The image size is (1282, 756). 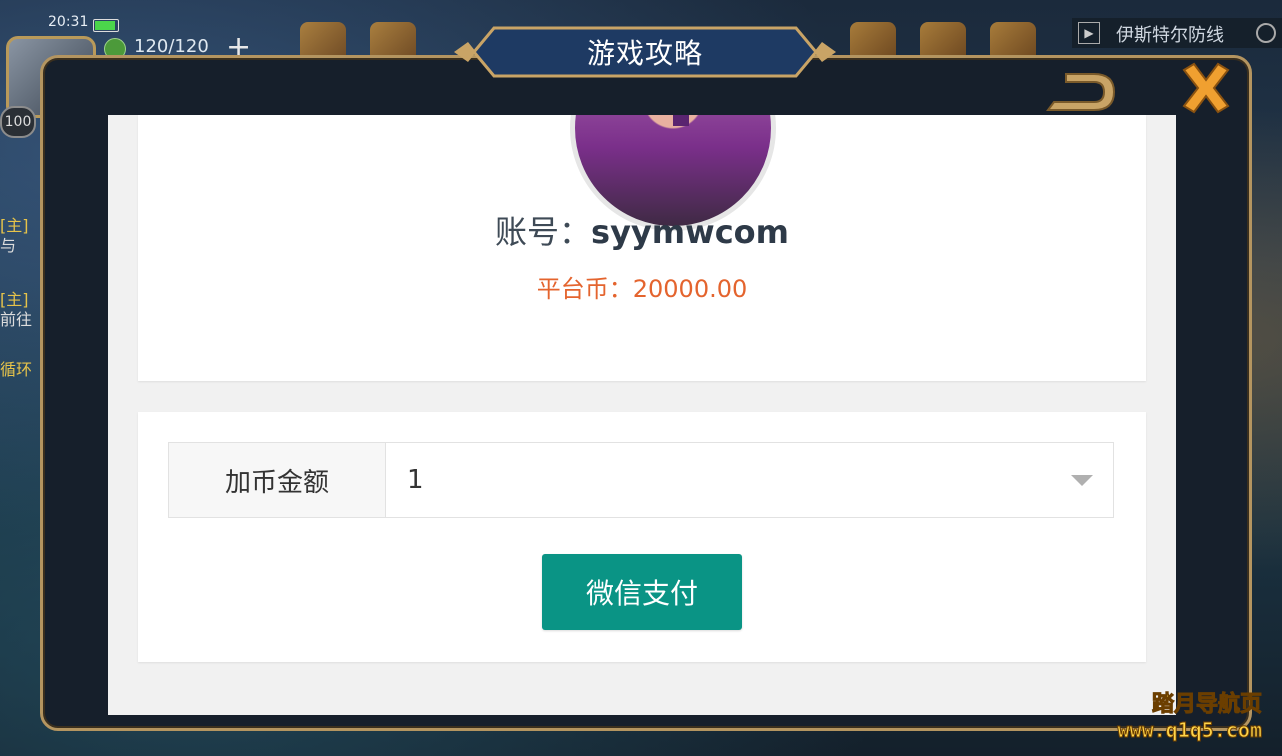 I want to click on dialog-title-plate: 游戏攻略, so click(x=645, y=52).